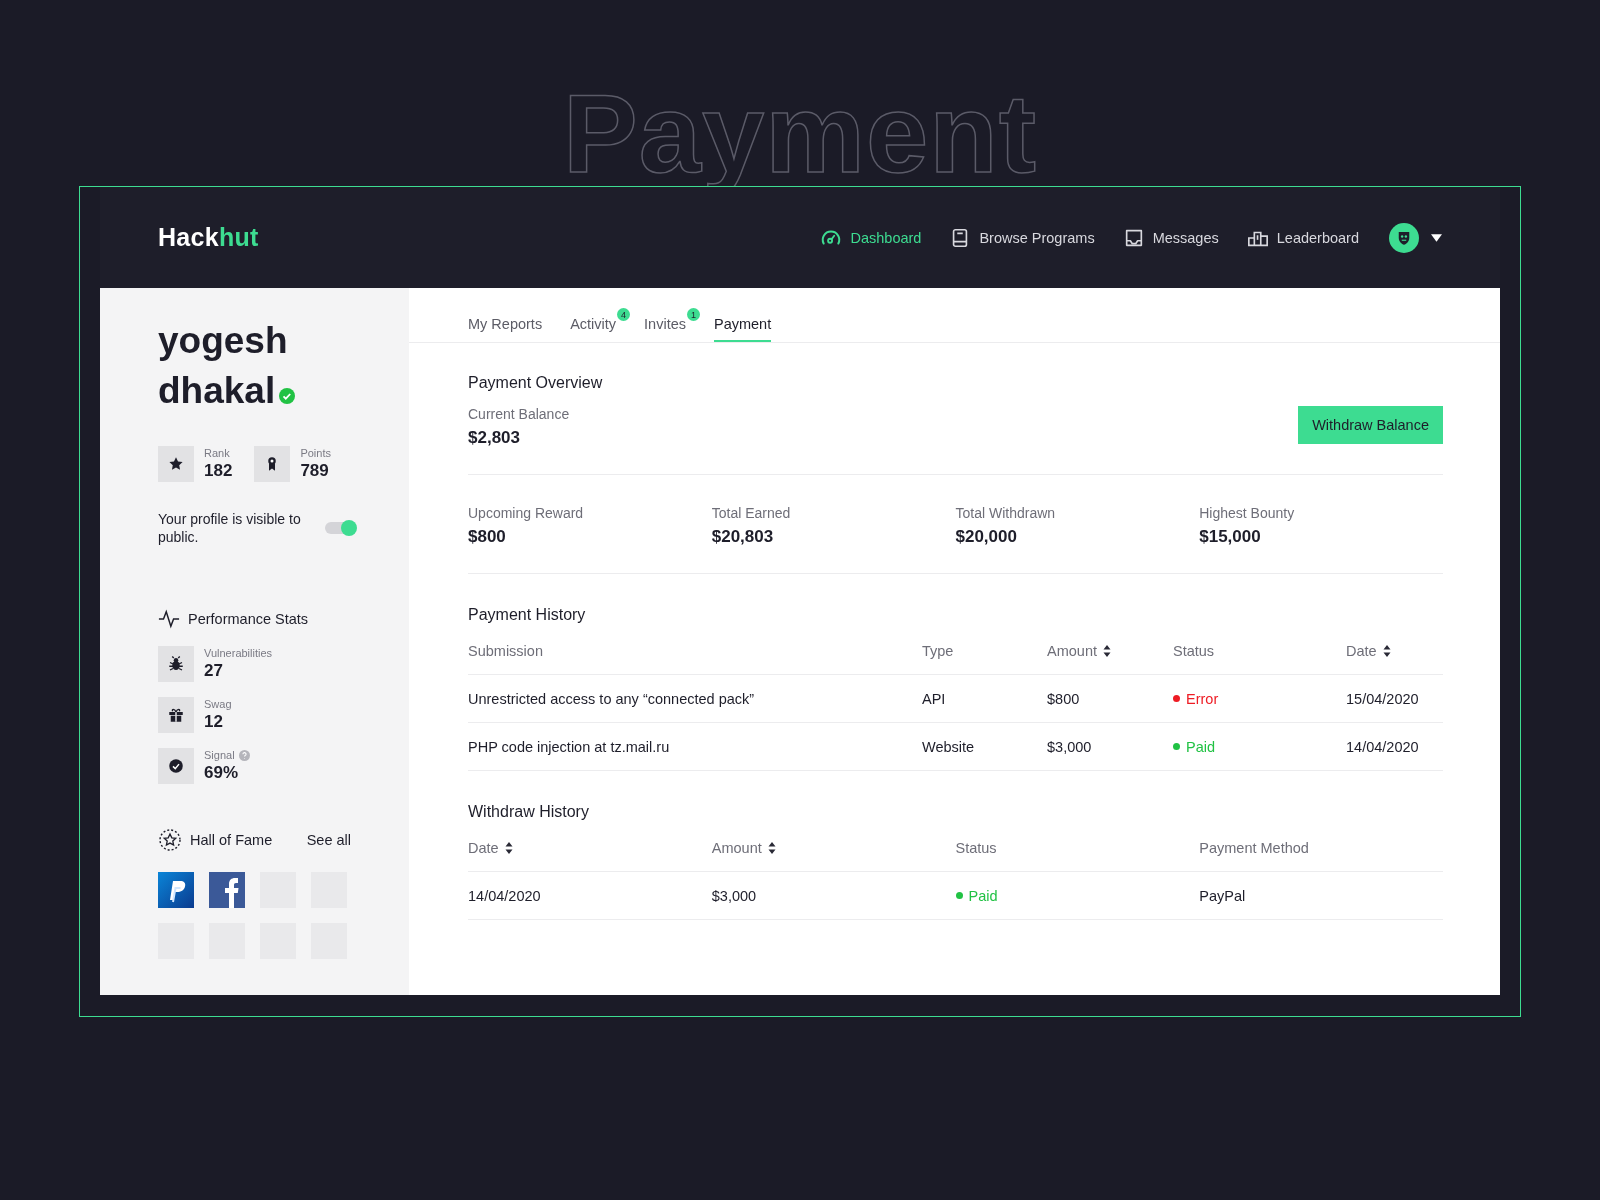 The image size is (1600, 1200). What do you see at coordinates (1404, 237) in the screenshot?
I see `avatar` at bounding box center [1404, 237].